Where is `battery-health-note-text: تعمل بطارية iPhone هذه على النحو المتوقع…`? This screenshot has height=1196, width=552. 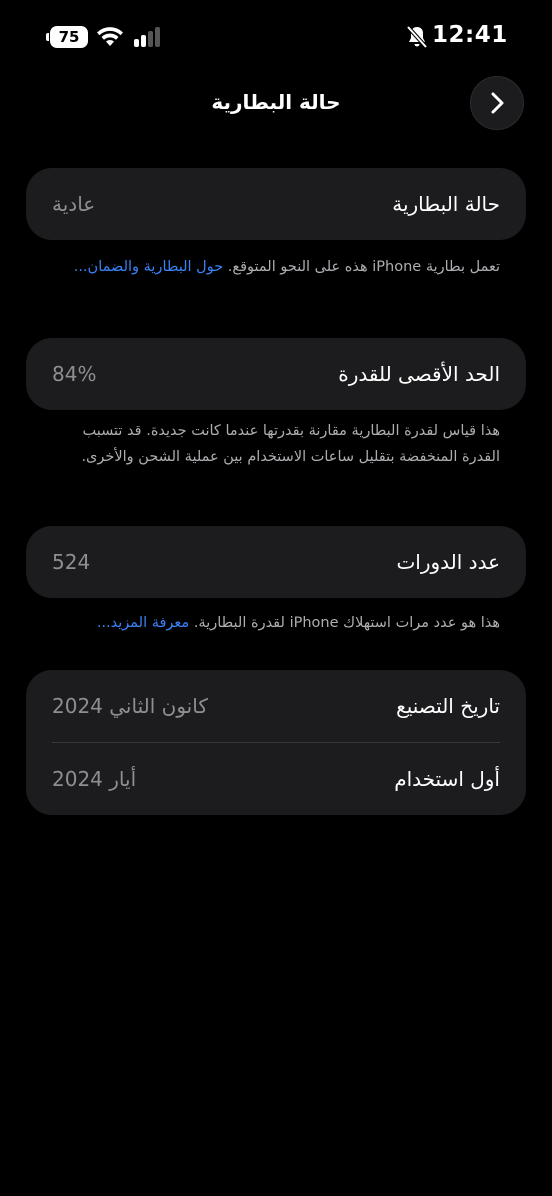 battery-health-note-text: تعمل بطارية iPhone هذه على النحو المتوقع… is located at coordinates (363, 267).